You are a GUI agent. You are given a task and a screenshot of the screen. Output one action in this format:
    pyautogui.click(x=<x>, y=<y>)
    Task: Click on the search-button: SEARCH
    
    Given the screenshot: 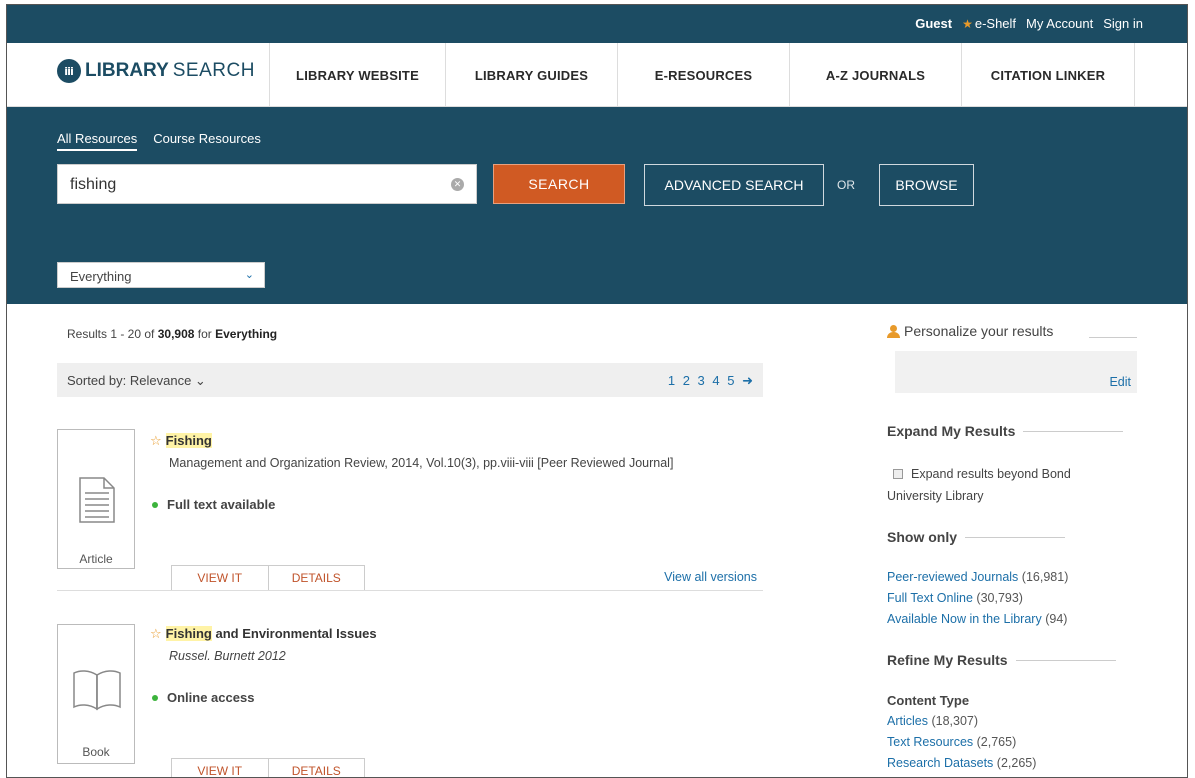 What is the action you would take?
    pyautogui.click(x=559, y=184)
    